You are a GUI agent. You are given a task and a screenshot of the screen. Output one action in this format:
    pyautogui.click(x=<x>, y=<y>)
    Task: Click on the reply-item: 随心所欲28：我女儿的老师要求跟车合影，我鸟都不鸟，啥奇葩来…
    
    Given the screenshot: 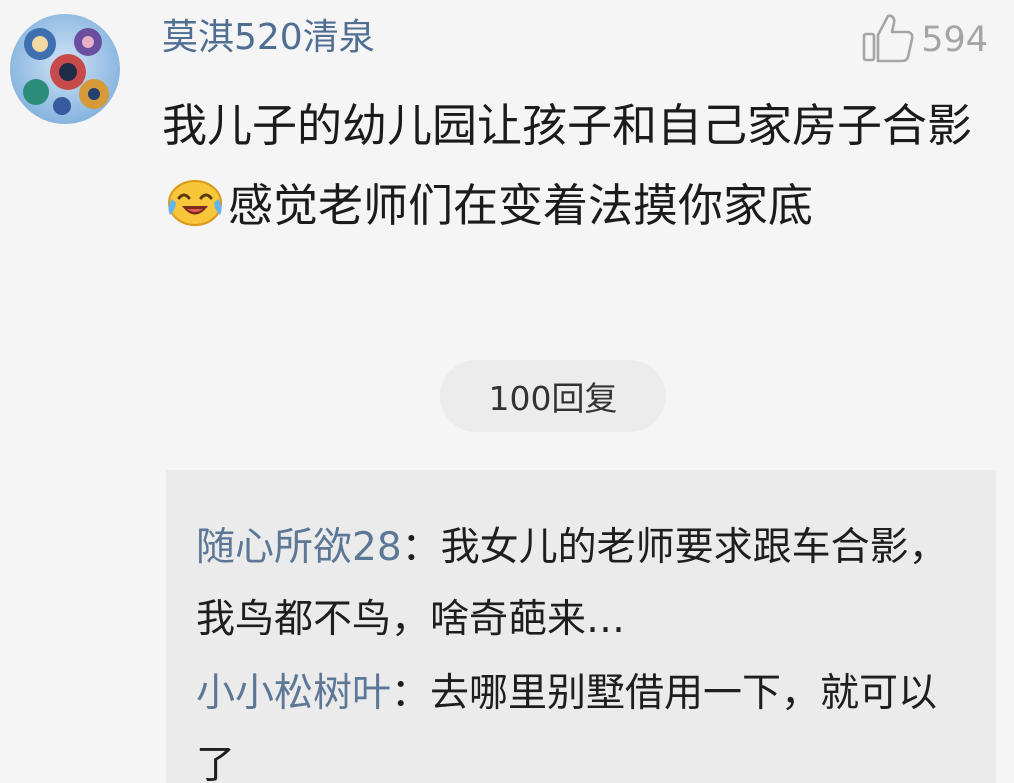 What is the action you would take?
    pyautogui.click(x=581, y=584)
    